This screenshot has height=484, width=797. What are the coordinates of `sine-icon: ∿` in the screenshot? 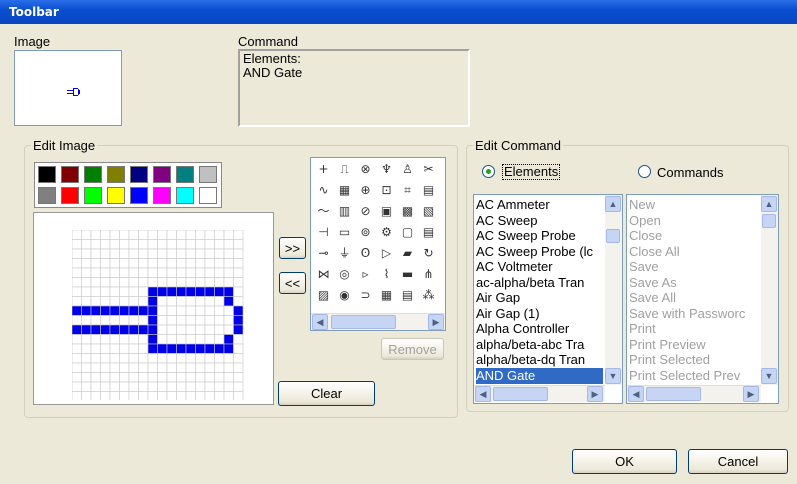 It's located at (323, 190).